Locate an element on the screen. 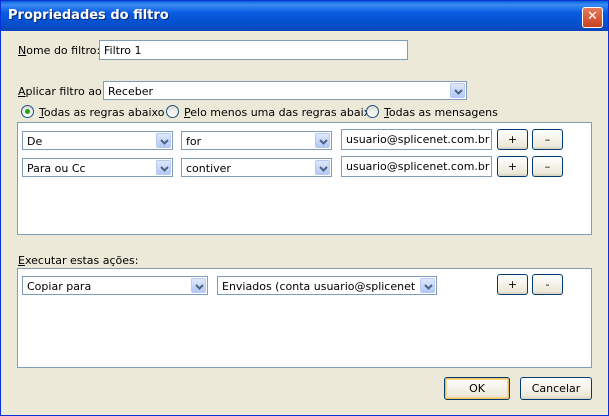 The width and height of the screenshot is (609, 416). add-action-button: + is located at coordinates (512, 284).